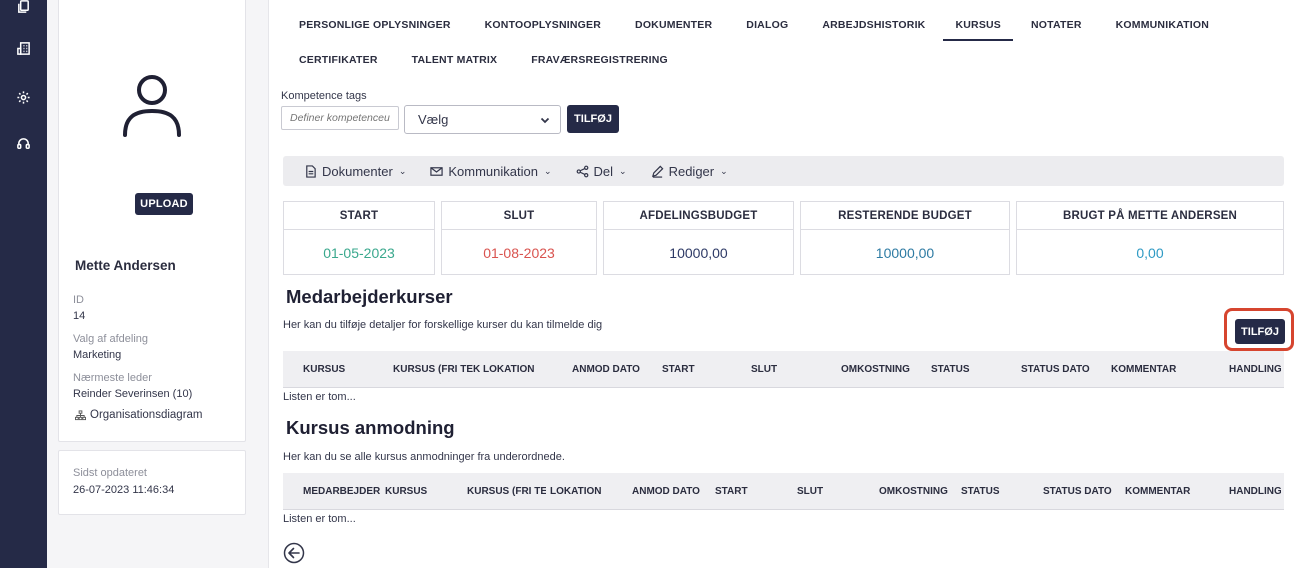 The width and height of the screenshot is (1294, 568). What do you see at coordinates (455, 60) in the screenshot?
I see `tab-talent-matrix: TALENT MATRIX` at bounding box center [455, 60].